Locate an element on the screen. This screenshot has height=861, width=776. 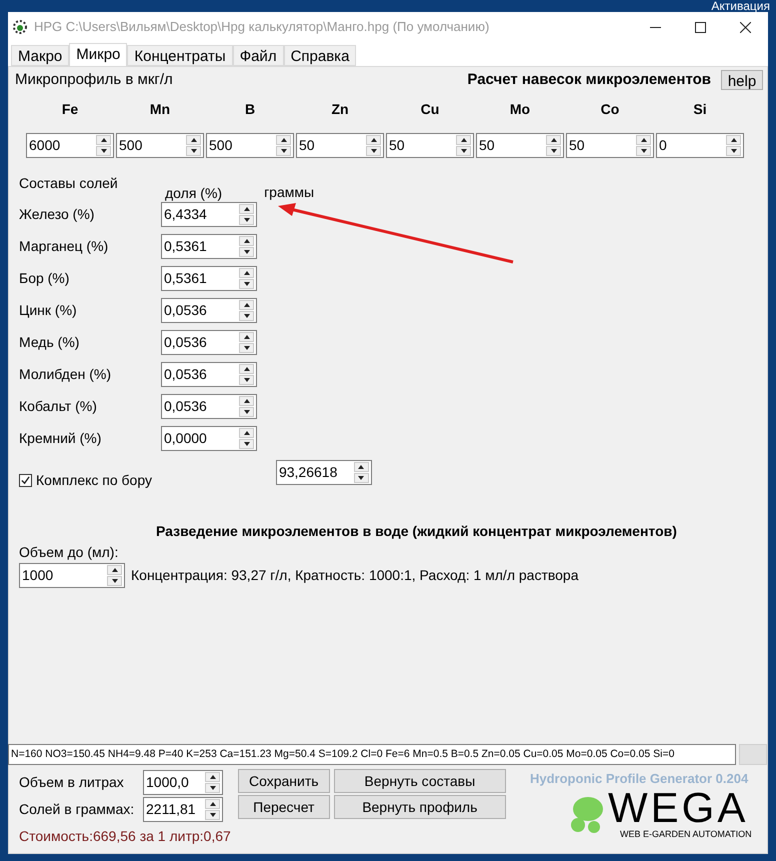
checkbox-label: Комплекс по бору is located at coordinates (94, 480).